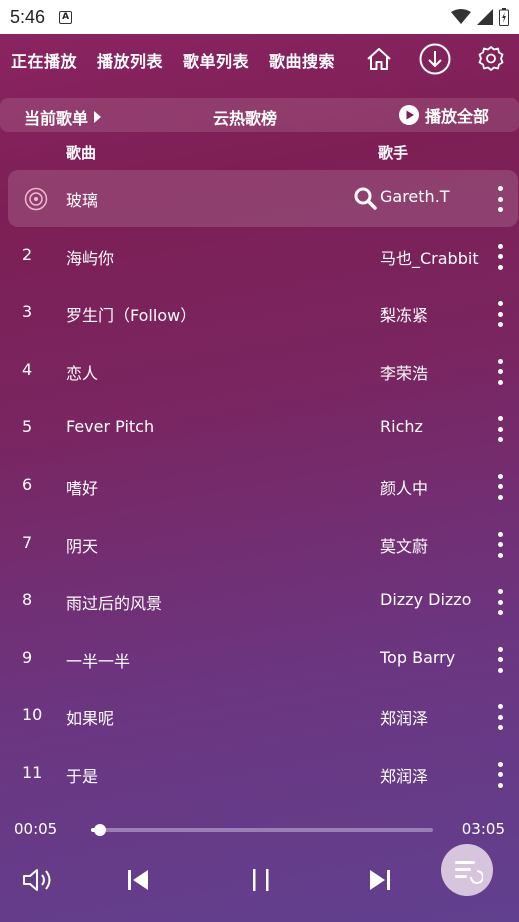 The image size is (519, 922). I want to click on menu-repeat-icon, so click(469, 872).